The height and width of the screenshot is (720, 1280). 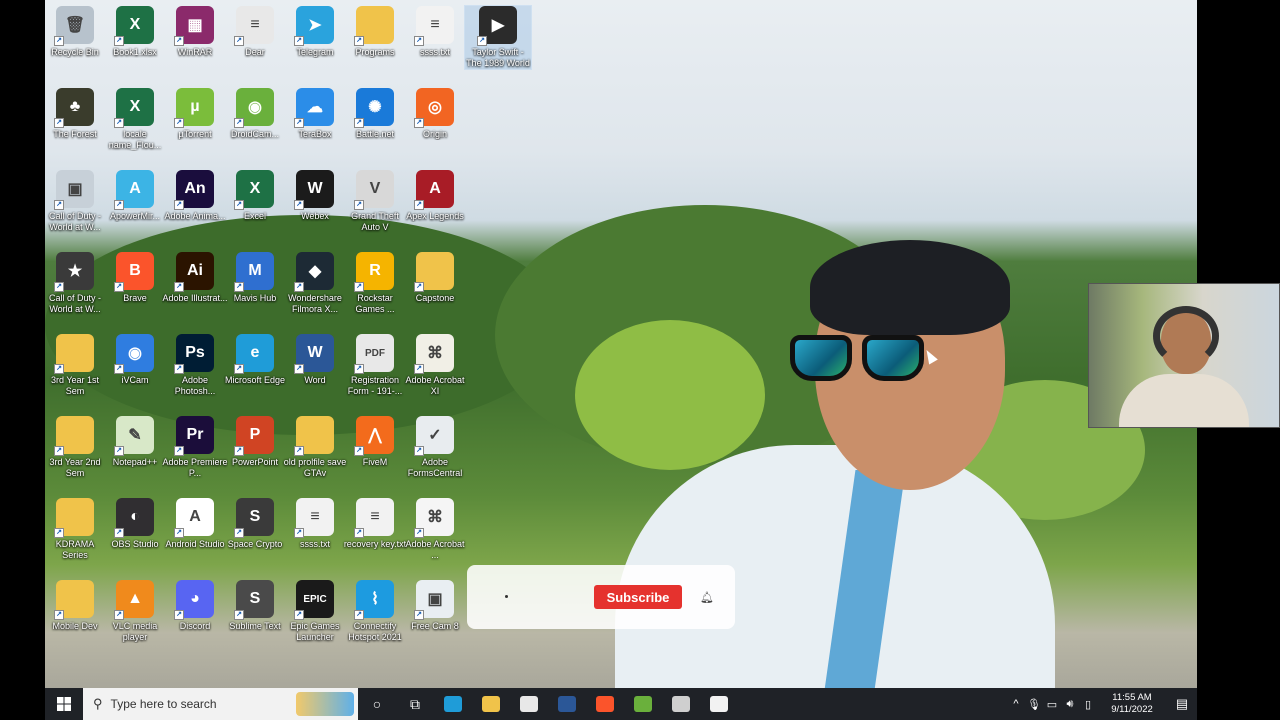 I want to click on word-glyph, so click(x=567, y=704).